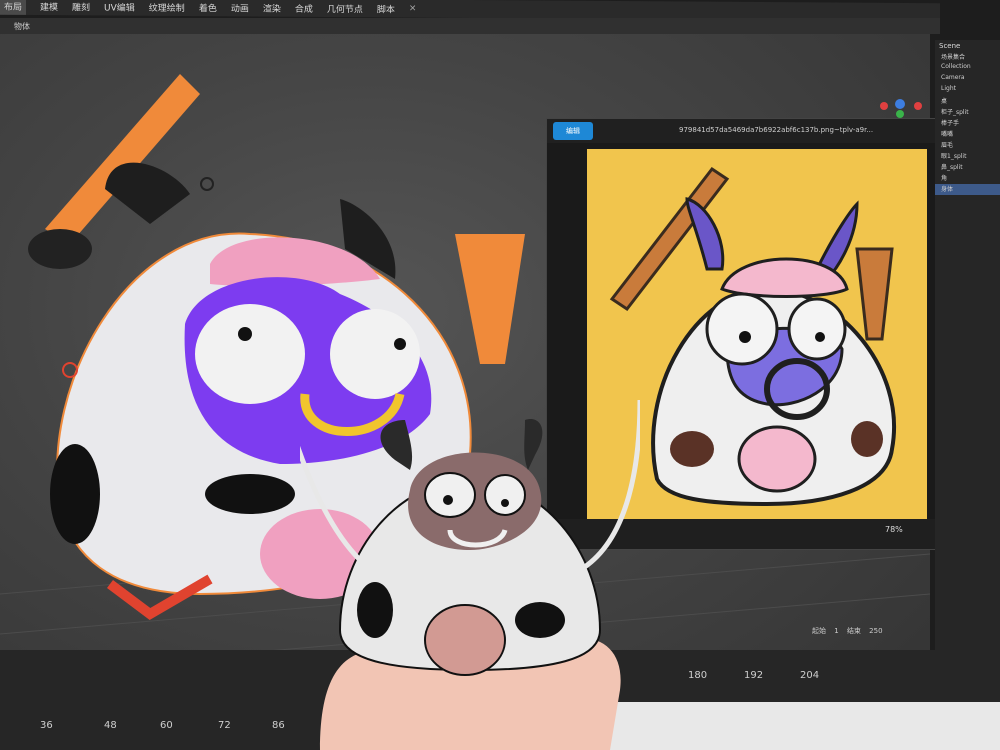 This screenshot has width=1000, height=750. Describe the element at coordinates (967, 134) in the screenshot. I see `outliner-row: 嘴嘴` at that location.